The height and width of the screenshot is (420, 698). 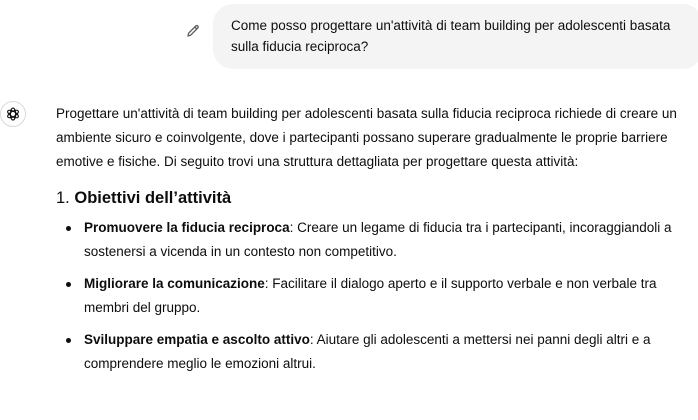 I want to click on section-title: Obiettivi dell’attività, so click(x=153, y=198).